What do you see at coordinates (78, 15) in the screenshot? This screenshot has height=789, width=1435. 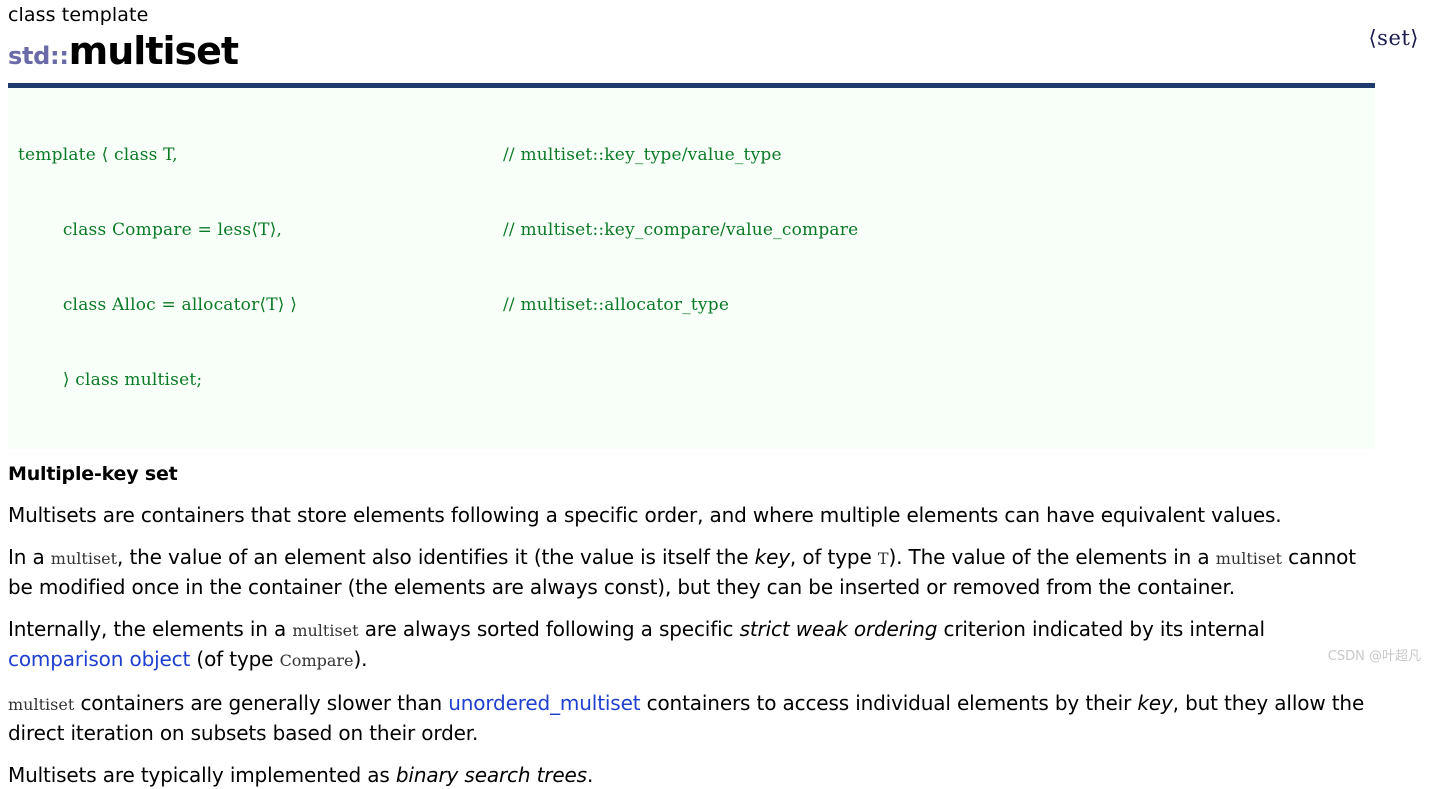 I see `entity-kind-label: class template` at bounding box center [78, 15].